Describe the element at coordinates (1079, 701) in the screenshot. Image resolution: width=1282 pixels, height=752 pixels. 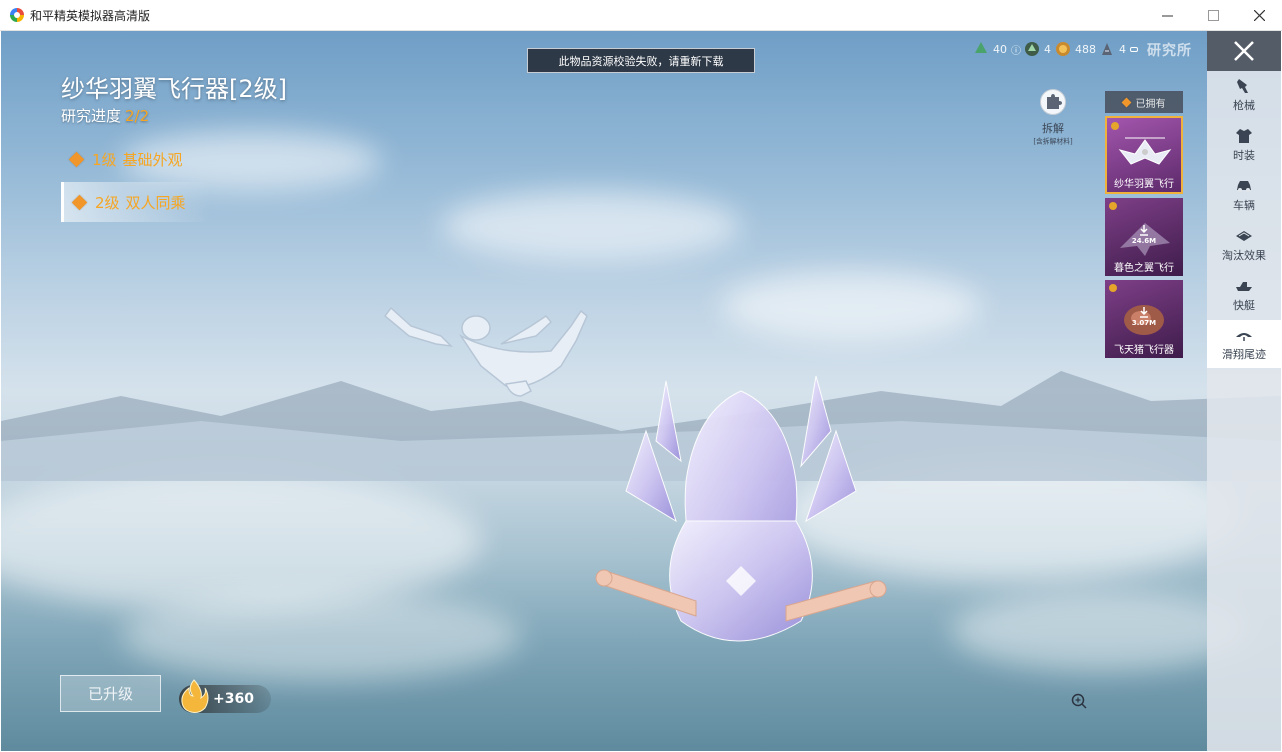
I see `zoom-in-icon` at that location.